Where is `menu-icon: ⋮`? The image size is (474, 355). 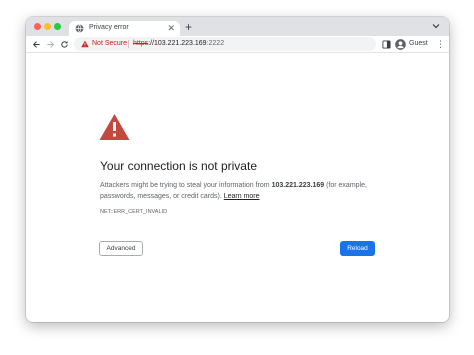
menu-icon: ⋮ is located at coordinates (440, 44).